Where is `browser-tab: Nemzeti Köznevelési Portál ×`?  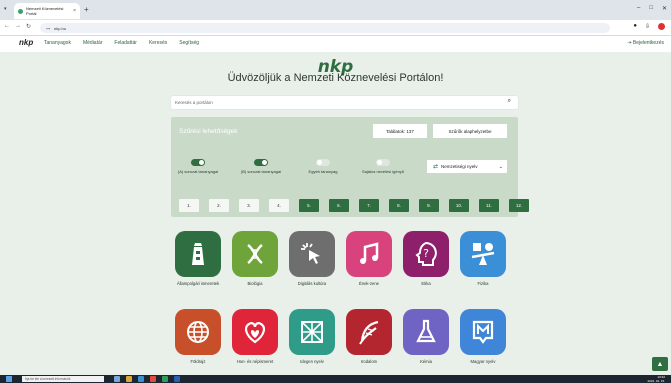 browser-tab: Nemzeti Köznevelési Portál × is located at coordinates (47, 11).